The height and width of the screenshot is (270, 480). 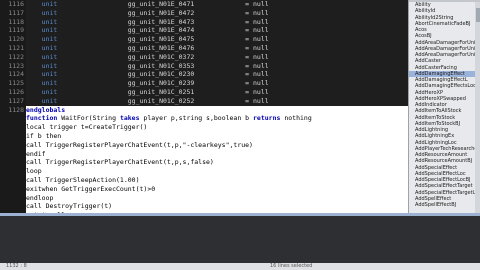 I want to click on code-text: endloop, so click(x=40, y=197).